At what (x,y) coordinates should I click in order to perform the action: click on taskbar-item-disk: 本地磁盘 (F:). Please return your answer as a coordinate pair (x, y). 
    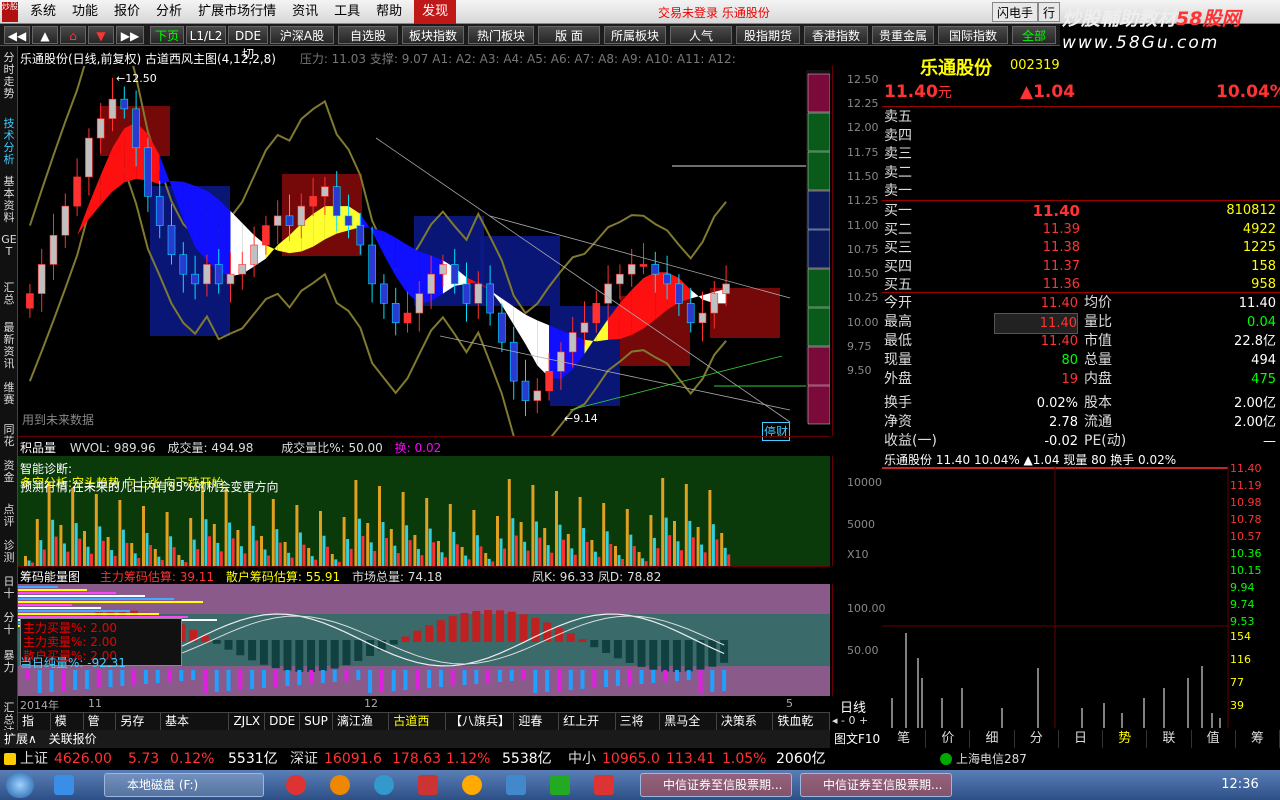
    Looking at the image, I should click on (184, 785).